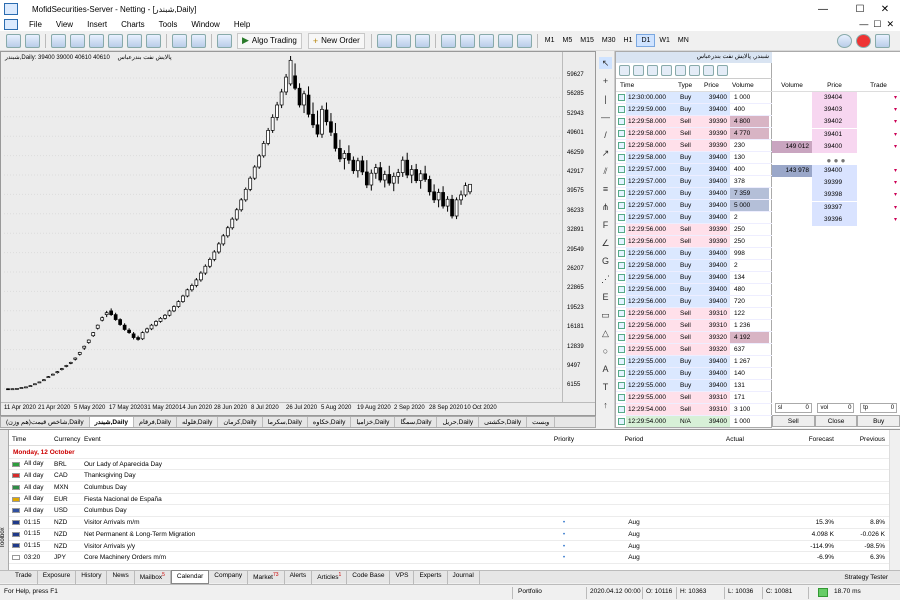  What do you see at coordinates (13, 40) in the screenshot?
I see `new-chart-icon` at bounding box center [13, 40].